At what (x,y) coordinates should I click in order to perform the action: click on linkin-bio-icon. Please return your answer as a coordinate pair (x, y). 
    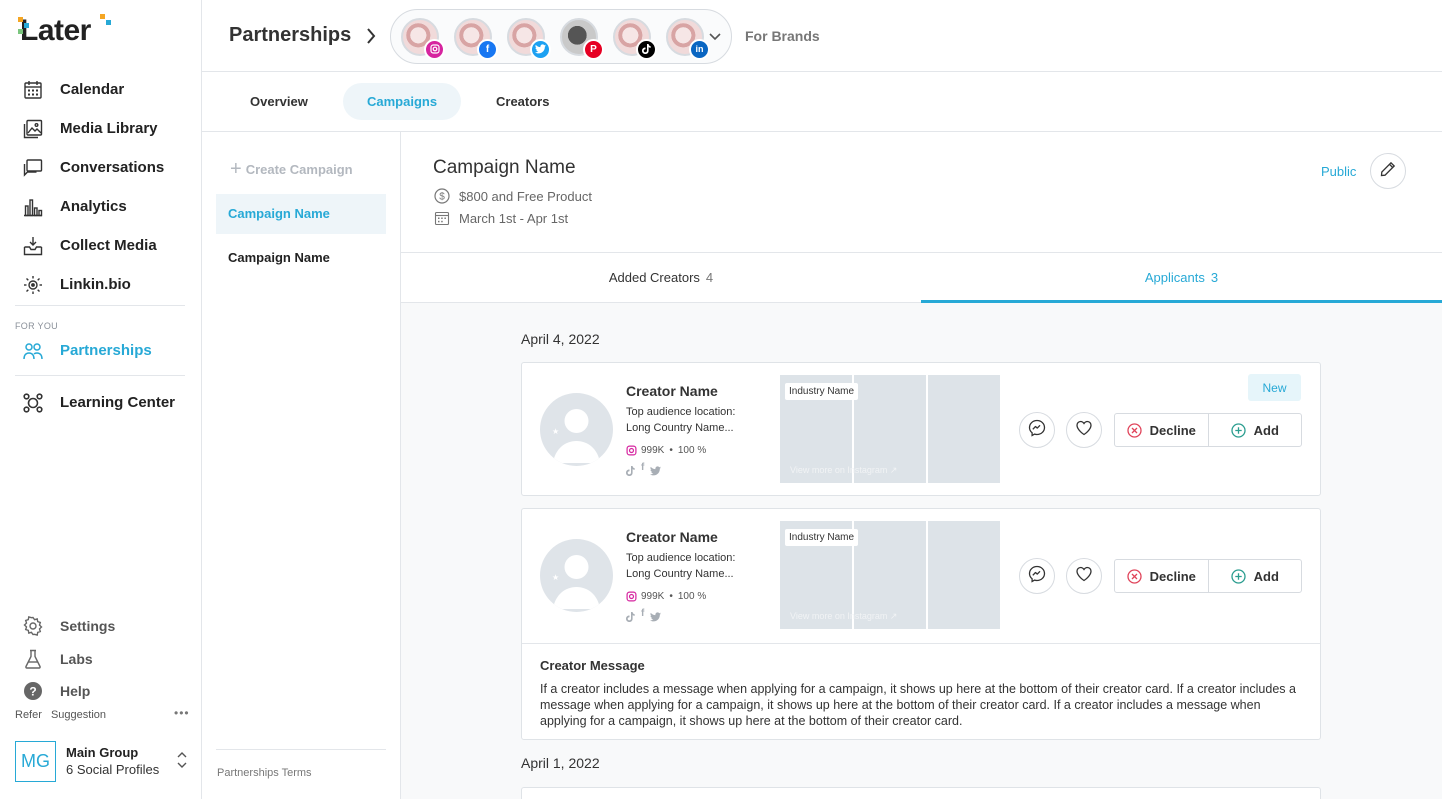
    Looking at the image, I should click on (33, 285).